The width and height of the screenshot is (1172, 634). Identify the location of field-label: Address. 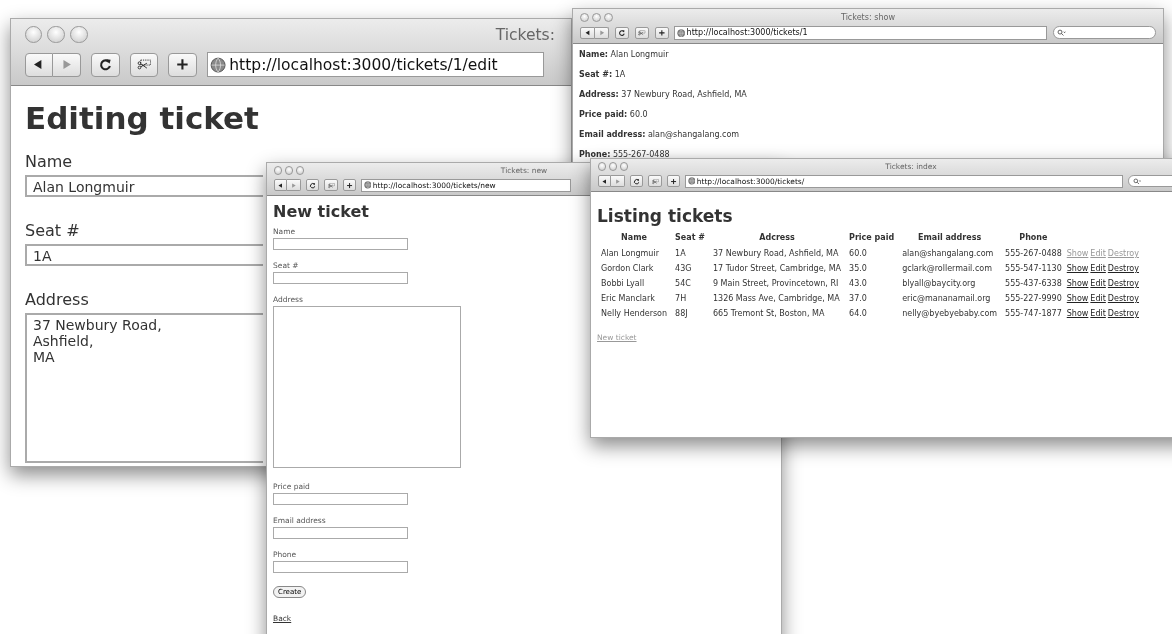
(57, 300).